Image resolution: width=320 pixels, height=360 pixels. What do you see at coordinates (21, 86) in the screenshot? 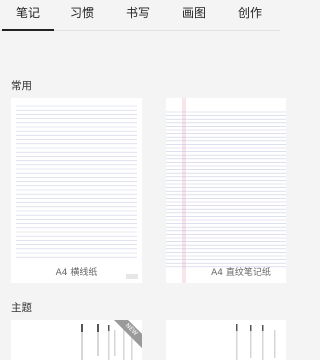
I see `section-title-common: 常用` at bounding box center [21, 86].